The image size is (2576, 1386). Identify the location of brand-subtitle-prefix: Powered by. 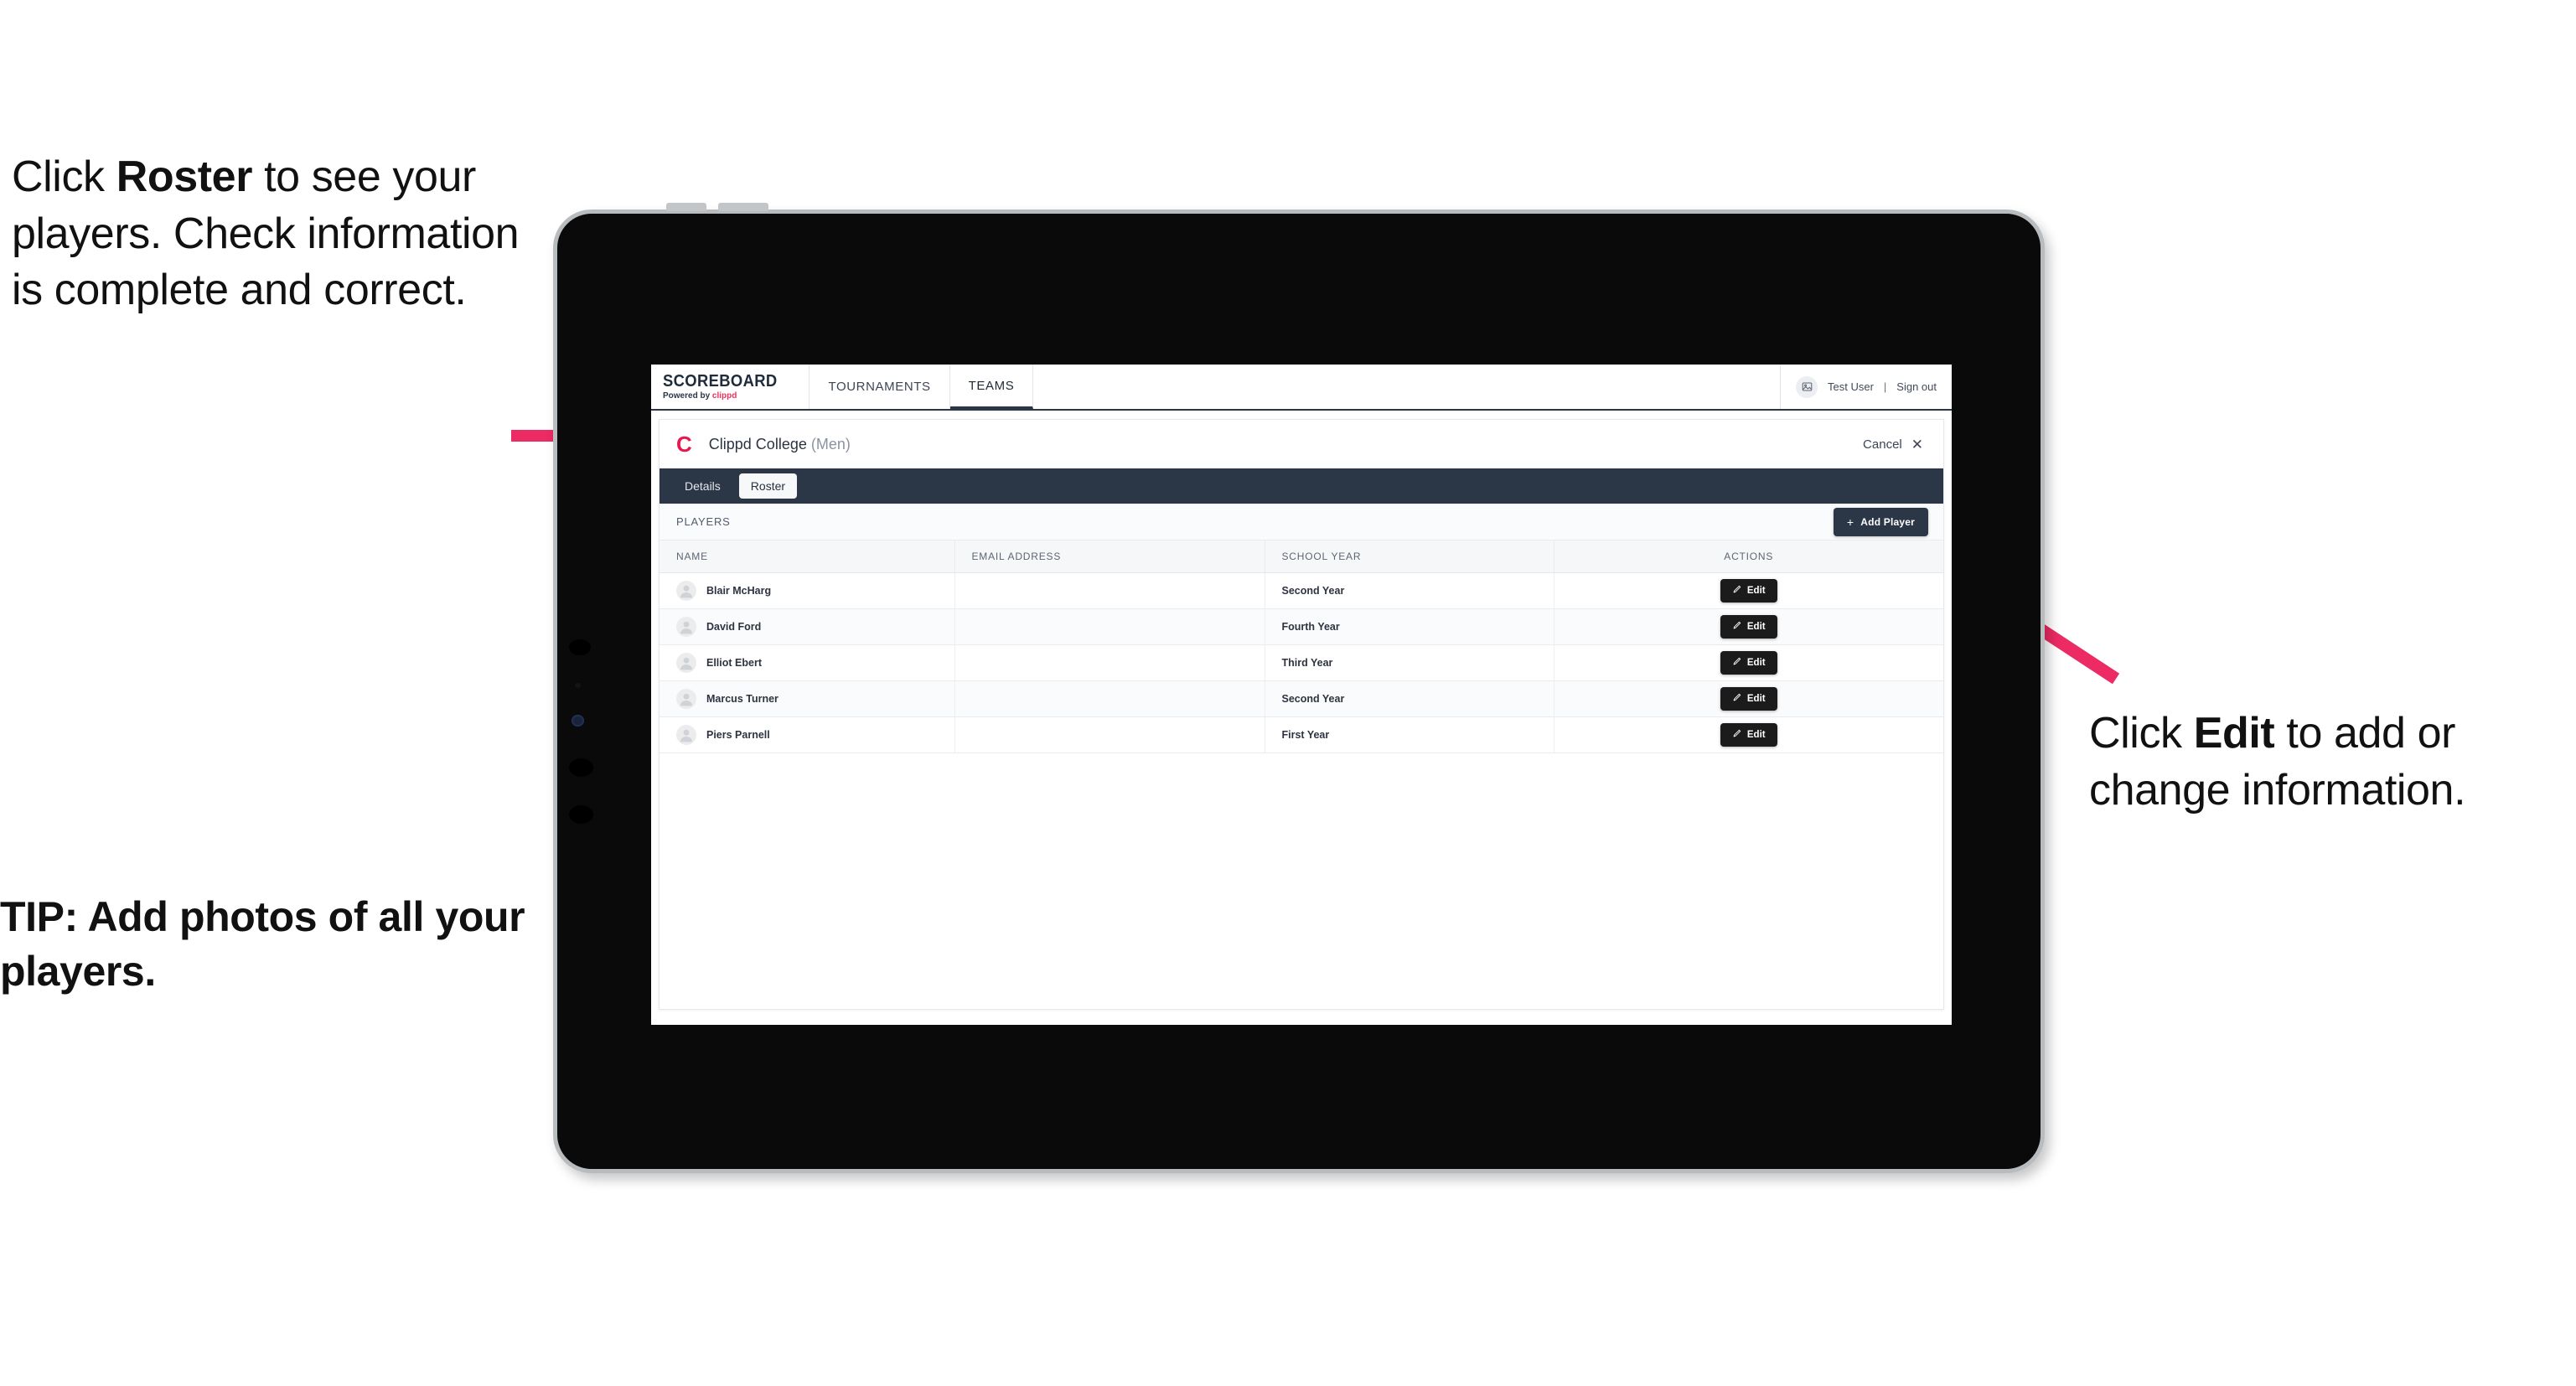
(687, 396).